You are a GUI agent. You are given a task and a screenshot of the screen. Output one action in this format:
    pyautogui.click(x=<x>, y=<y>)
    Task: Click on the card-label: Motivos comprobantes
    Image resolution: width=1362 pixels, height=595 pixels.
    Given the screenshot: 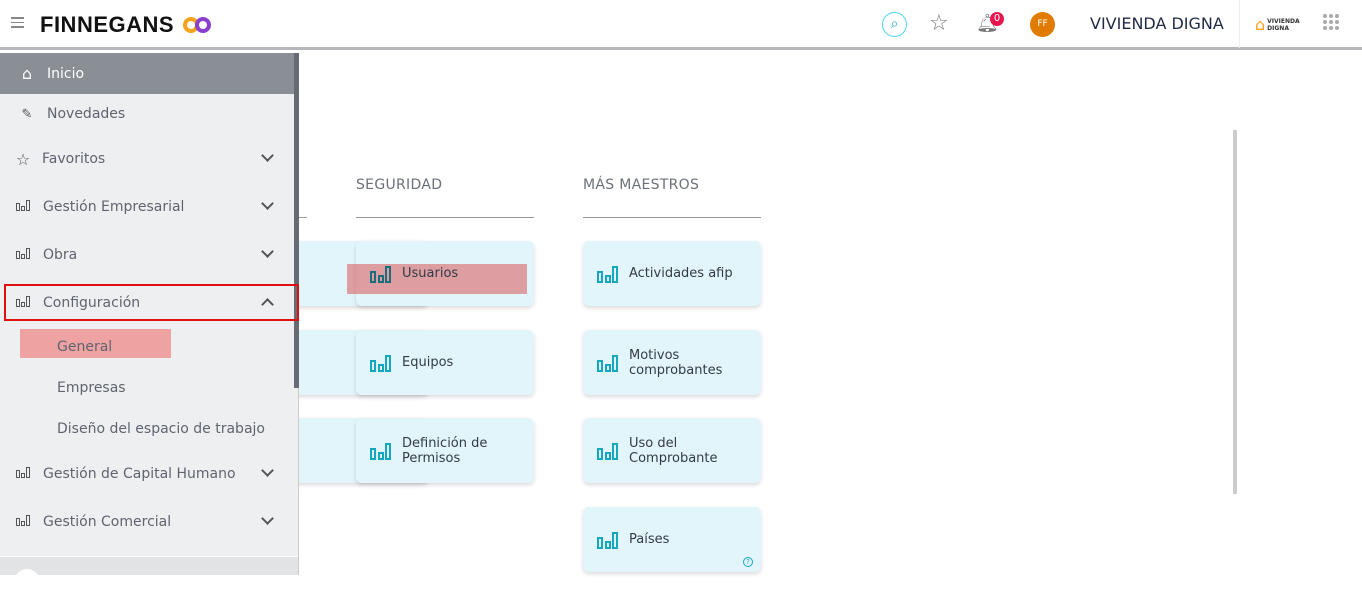 What is the action you would take?
    pyautogui.click(x=676, y=362)
    